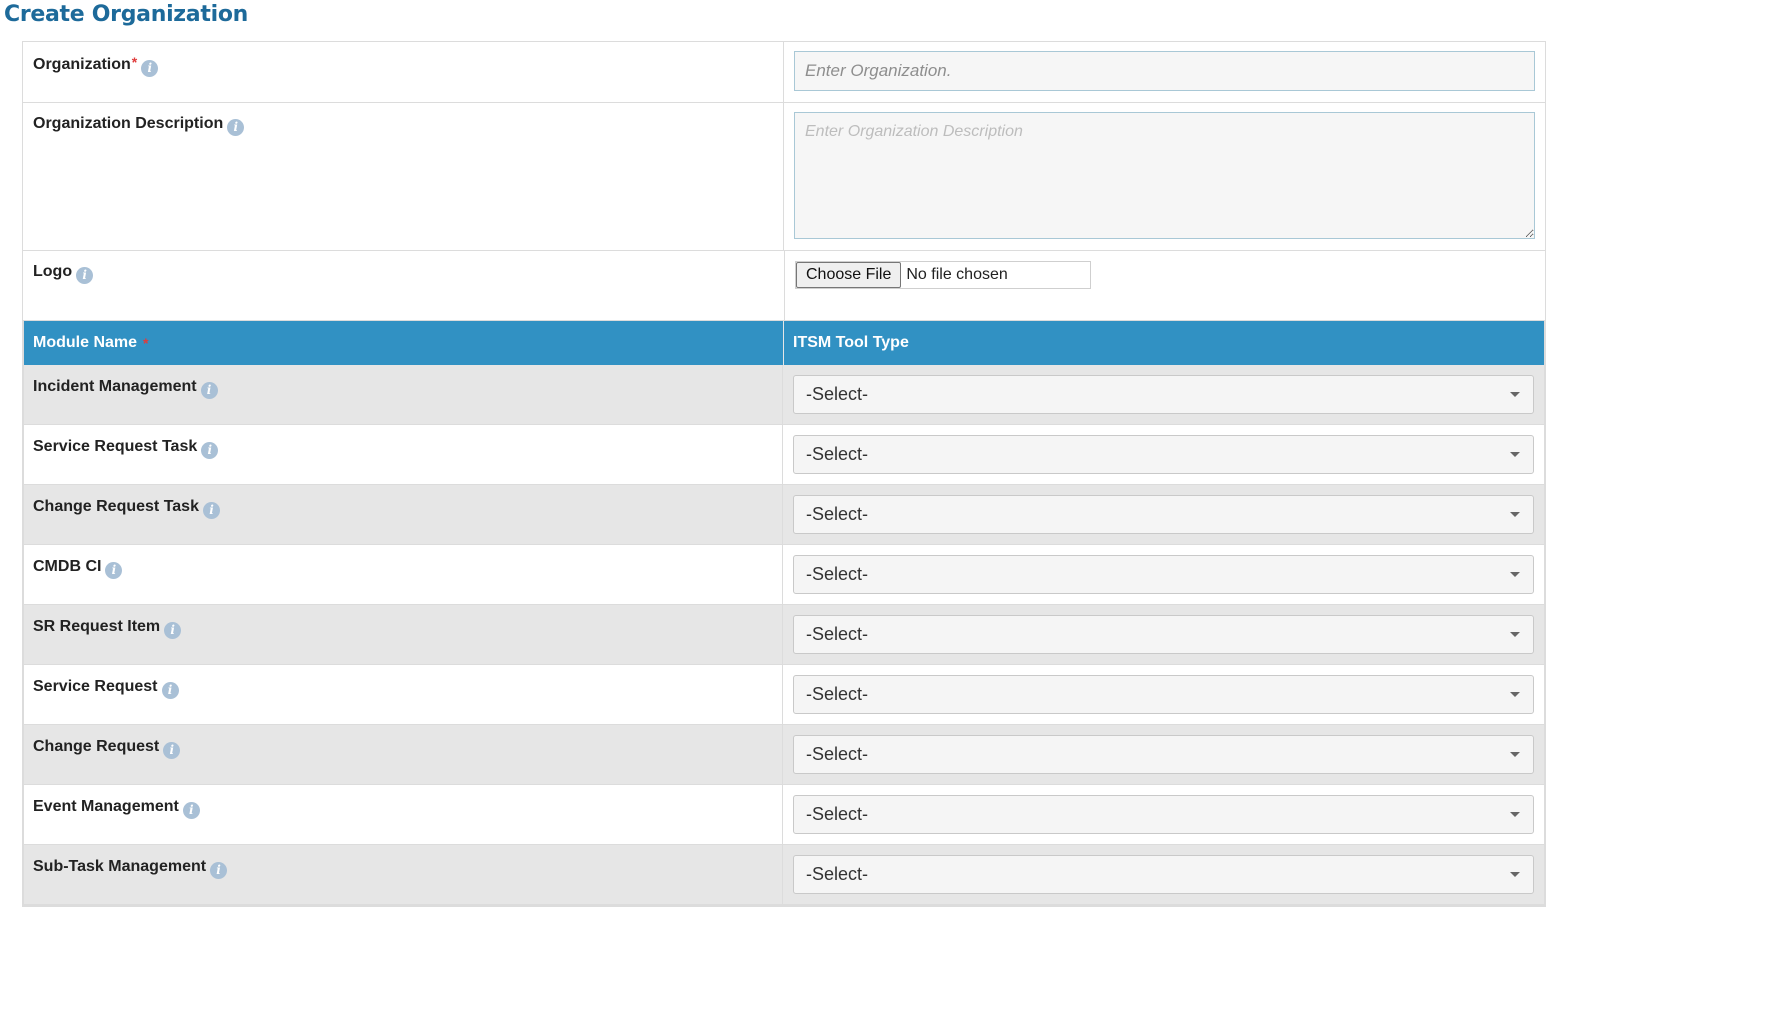  Describe the element at coordinates (85, 342) in the screenshot. I see `module-name-header-label: Module Name` at that location.